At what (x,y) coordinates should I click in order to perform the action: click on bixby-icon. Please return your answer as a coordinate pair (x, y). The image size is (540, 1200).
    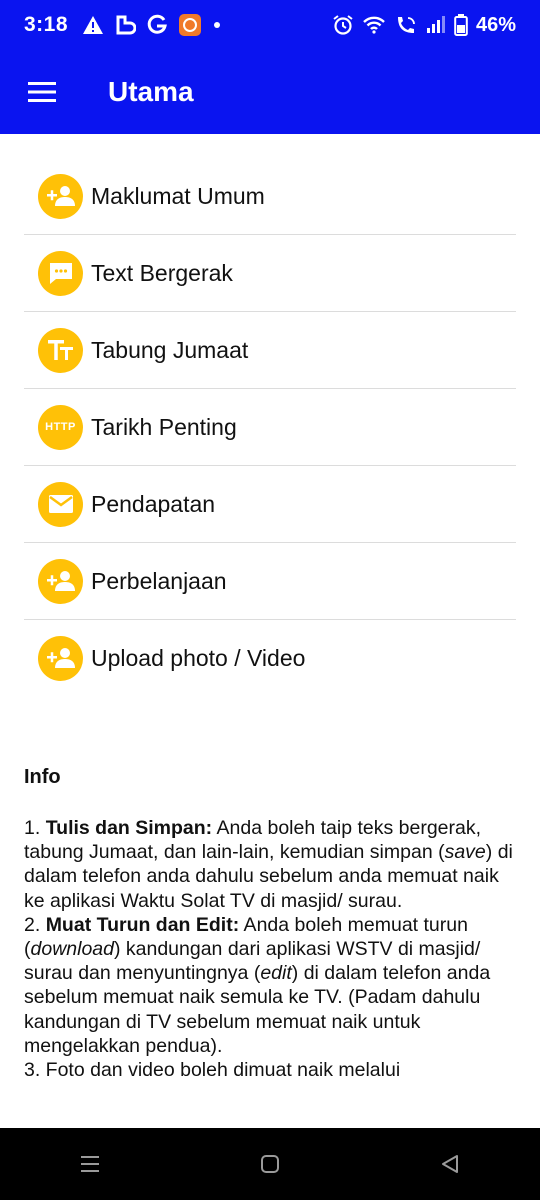
    Looking at the image, I should click on (126, 25).